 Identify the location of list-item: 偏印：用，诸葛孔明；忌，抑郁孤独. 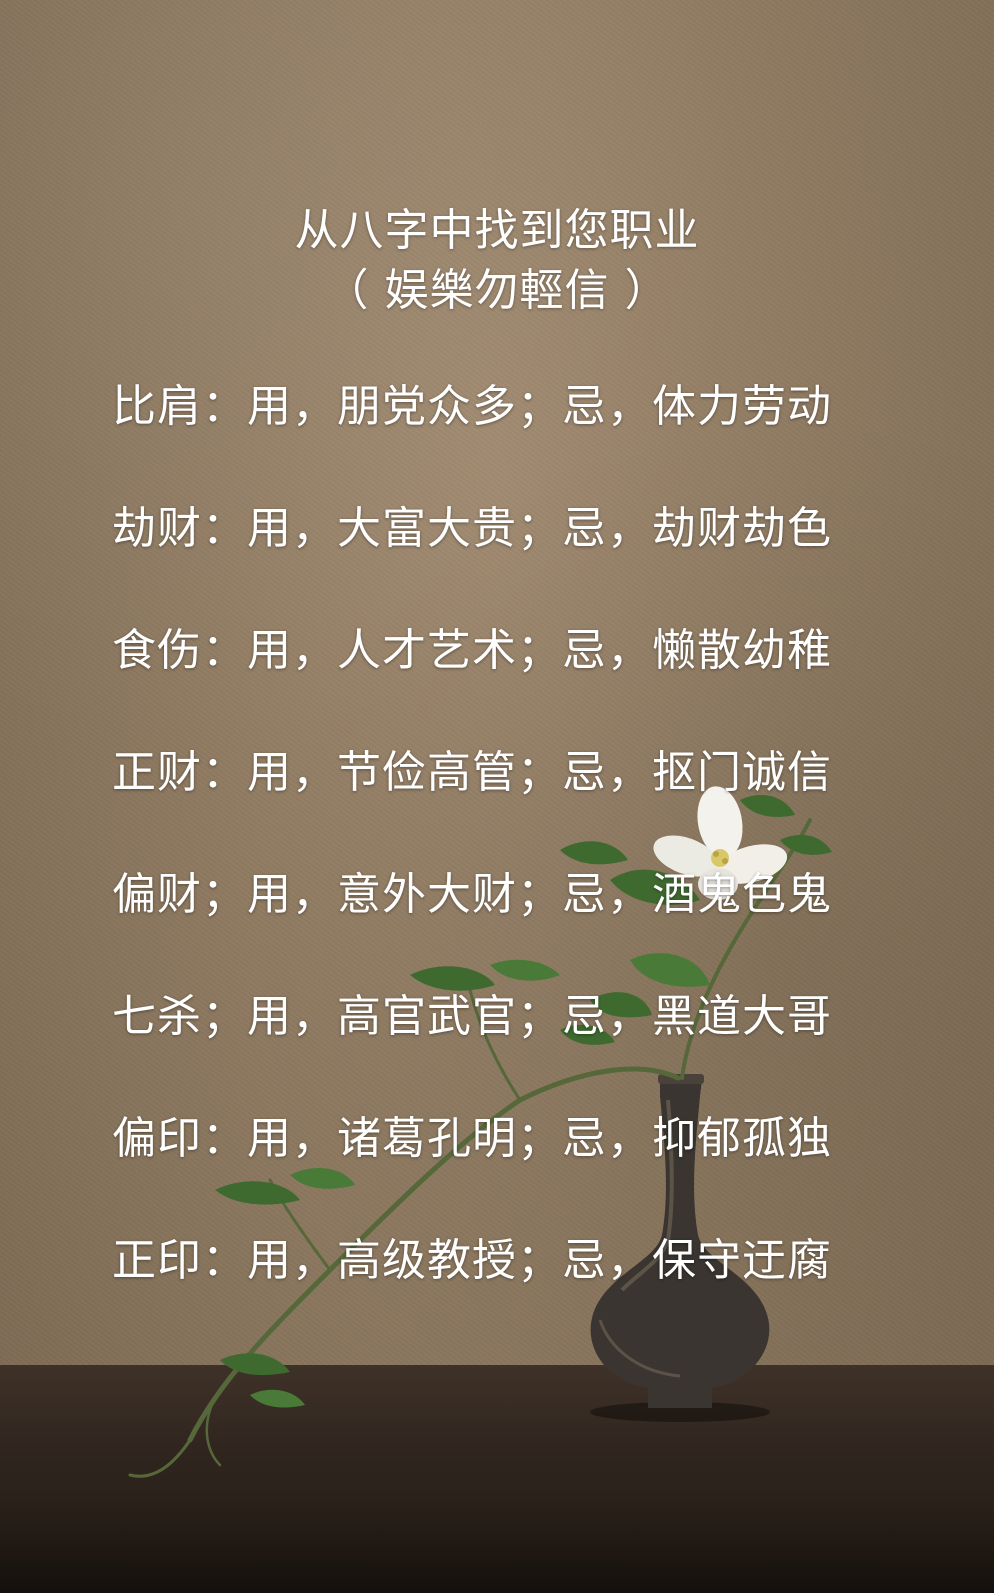
(472, 1138).